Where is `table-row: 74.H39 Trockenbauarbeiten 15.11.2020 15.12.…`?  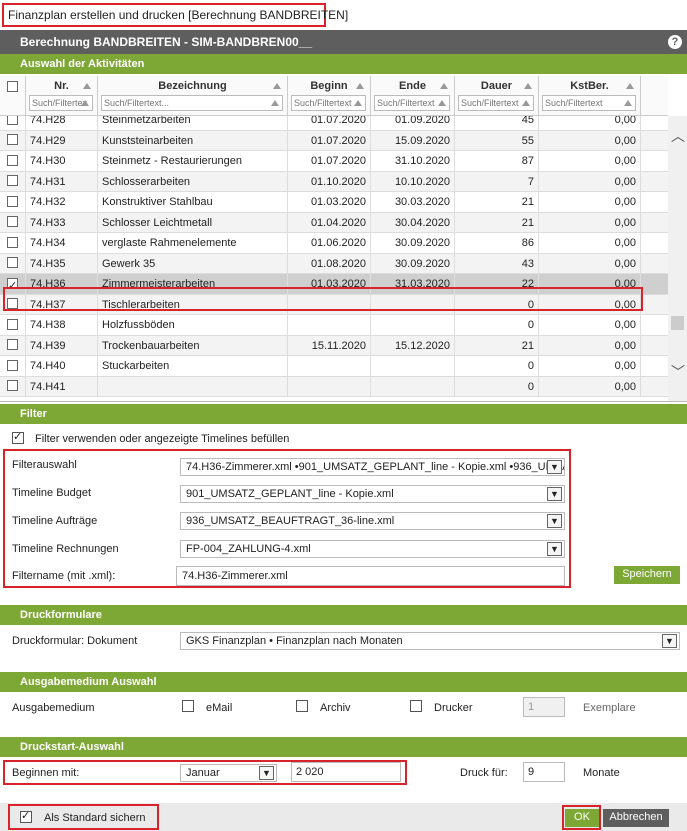 table-row: 74.H39 Trockenbauarbeiten 15.11.2020 15.12.… is located at coordinates (334, 345).